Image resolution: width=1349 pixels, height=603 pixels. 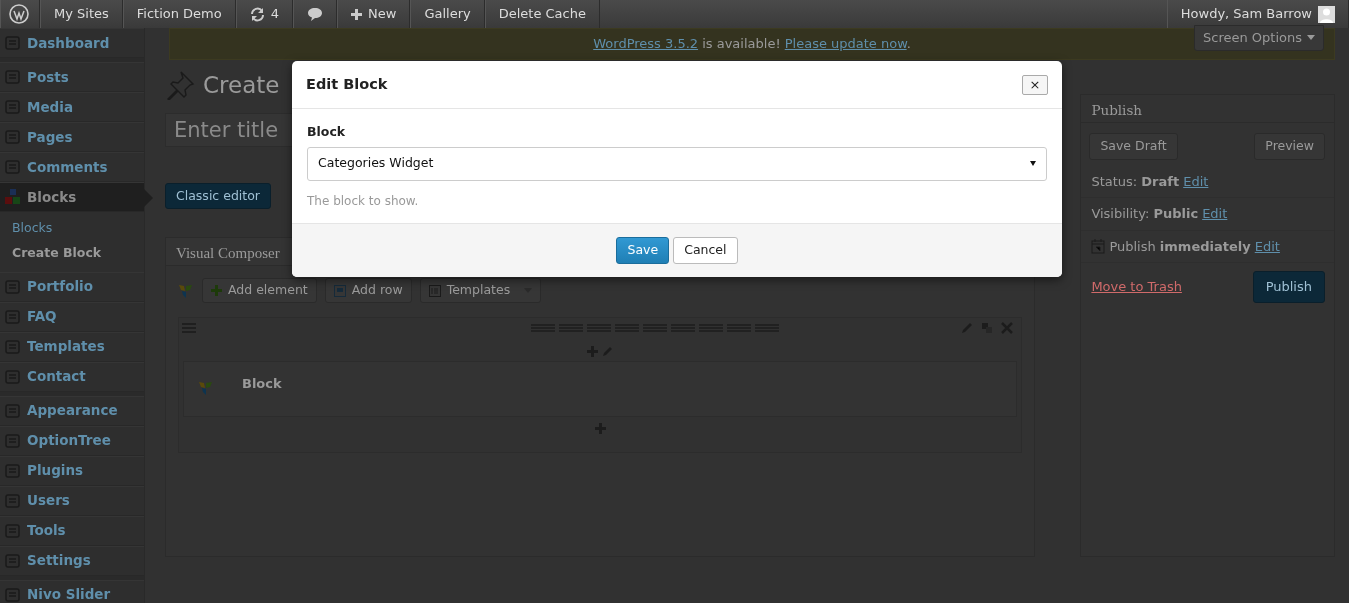 What do you see at coordinates (218, 196) in the screenshot?
I see `classic-editor-button: Classic editor` at bounding box center [218, 196].